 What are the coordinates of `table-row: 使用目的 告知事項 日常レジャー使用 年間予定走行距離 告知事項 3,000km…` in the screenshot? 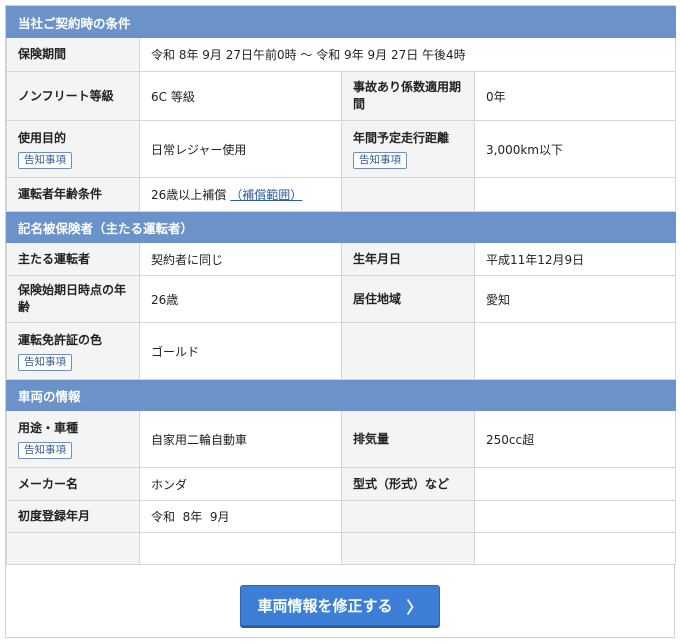 It's located at (341, 149).